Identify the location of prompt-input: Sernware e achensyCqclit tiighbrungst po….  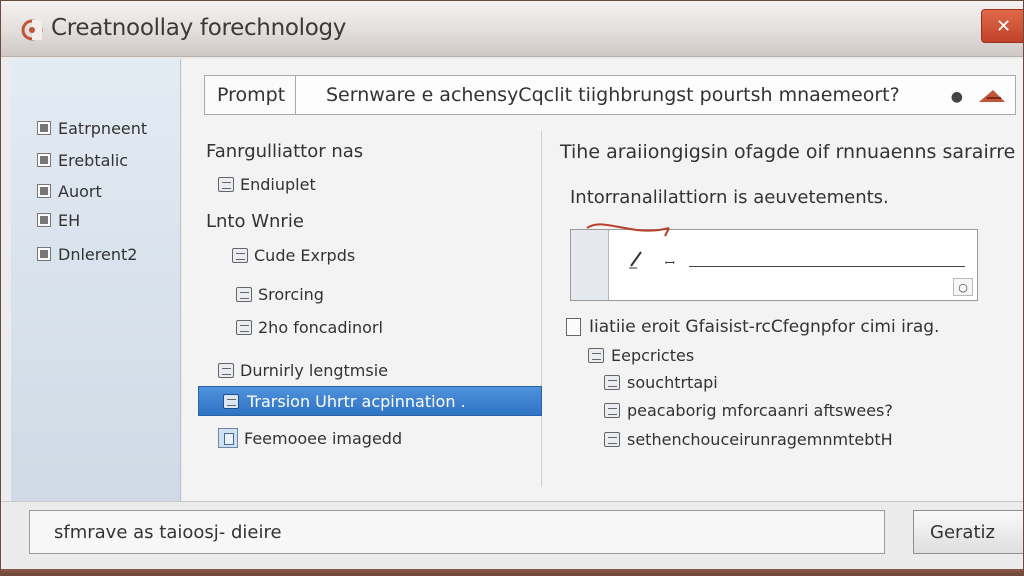
(656, 95).